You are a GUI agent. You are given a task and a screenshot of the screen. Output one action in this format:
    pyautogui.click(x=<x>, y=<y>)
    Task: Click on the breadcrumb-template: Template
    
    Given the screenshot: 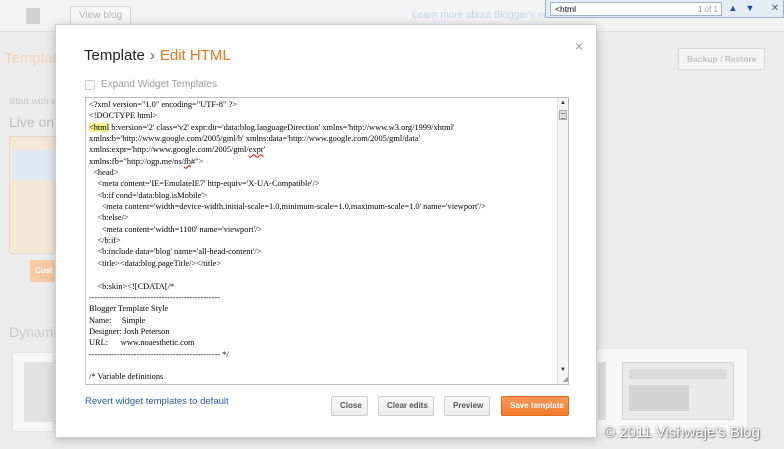 What is the action you would take?
    pyautogui.click(x=114, y=55)
    